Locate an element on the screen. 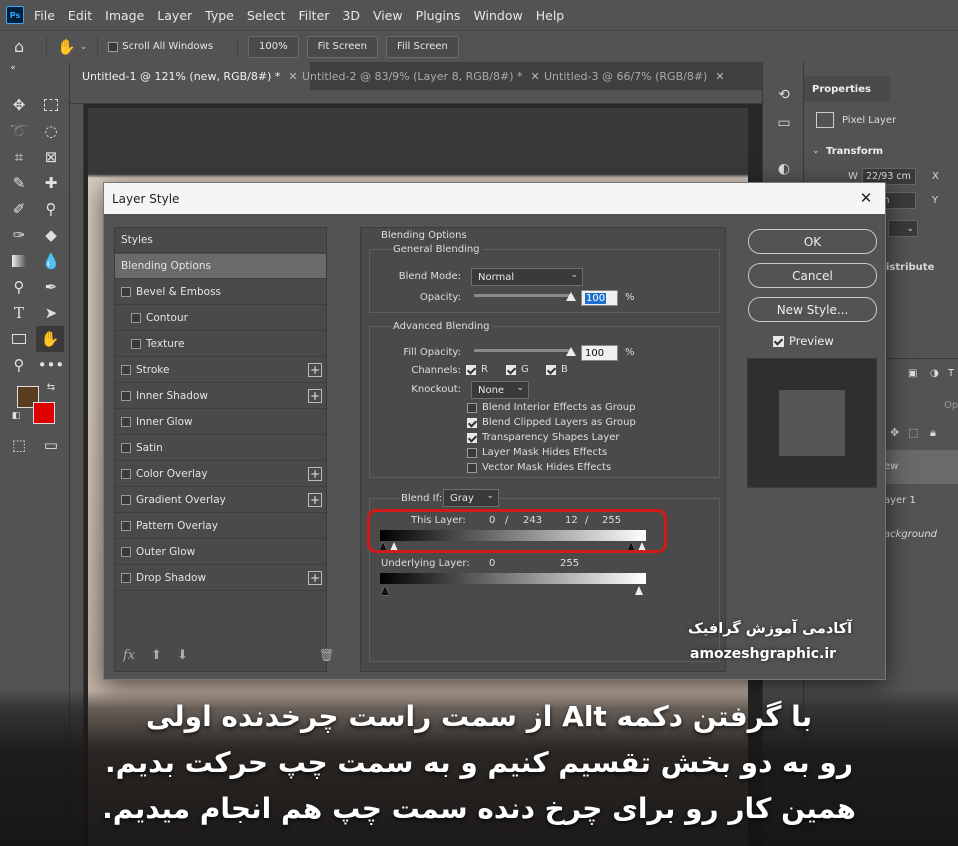 This screenshot has height=846, width=958. menu-filter: Filter is located at coordinates (313, 15).